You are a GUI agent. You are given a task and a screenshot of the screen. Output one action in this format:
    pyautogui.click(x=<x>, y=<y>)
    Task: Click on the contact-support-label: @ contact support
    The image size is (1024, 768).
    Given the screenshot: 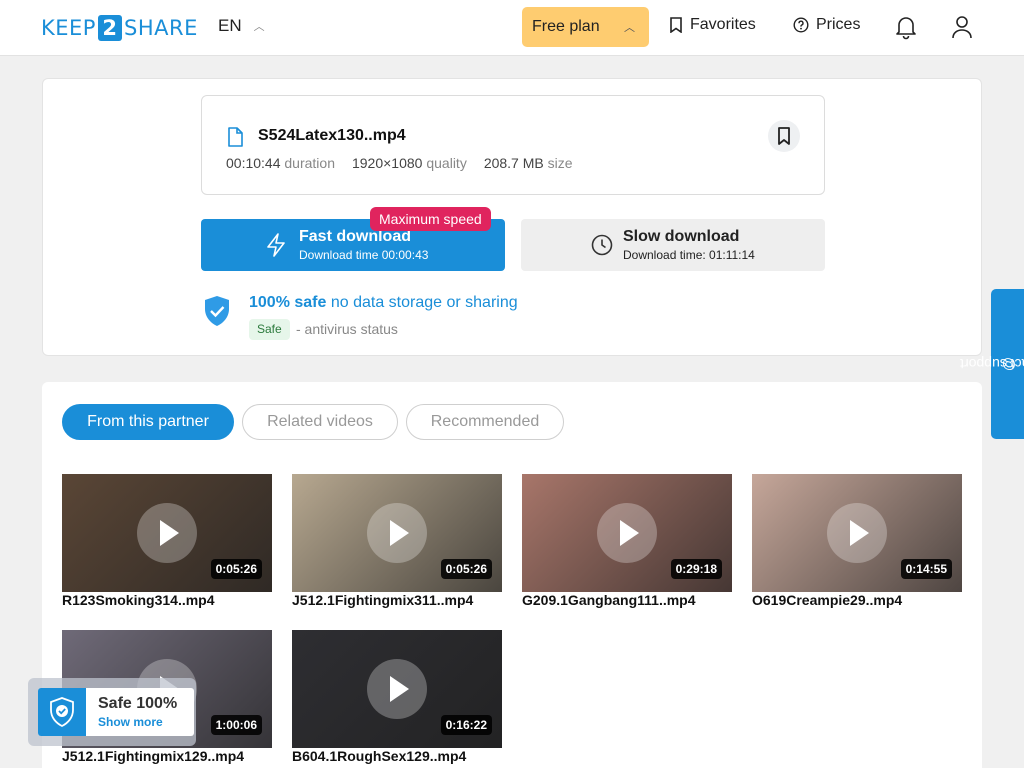 What is the action you would take?
    pyautogui.click(x=991, y=364)
    